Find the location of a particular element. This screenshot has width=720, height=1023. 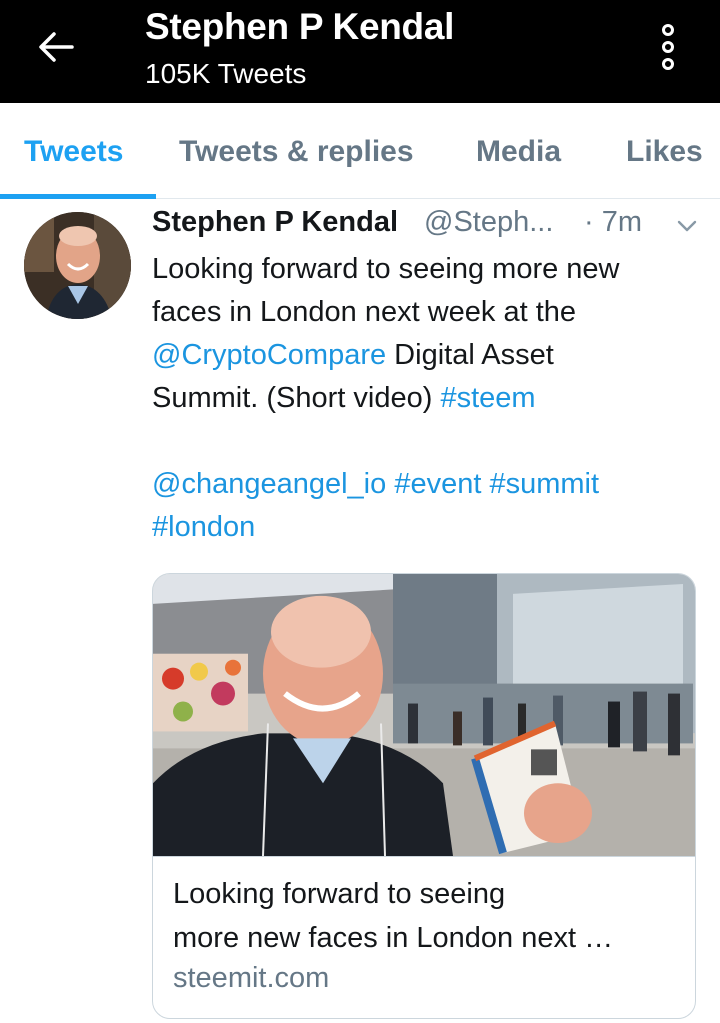

mention-link: @changeangel_io is located at coordinates (269, 484).